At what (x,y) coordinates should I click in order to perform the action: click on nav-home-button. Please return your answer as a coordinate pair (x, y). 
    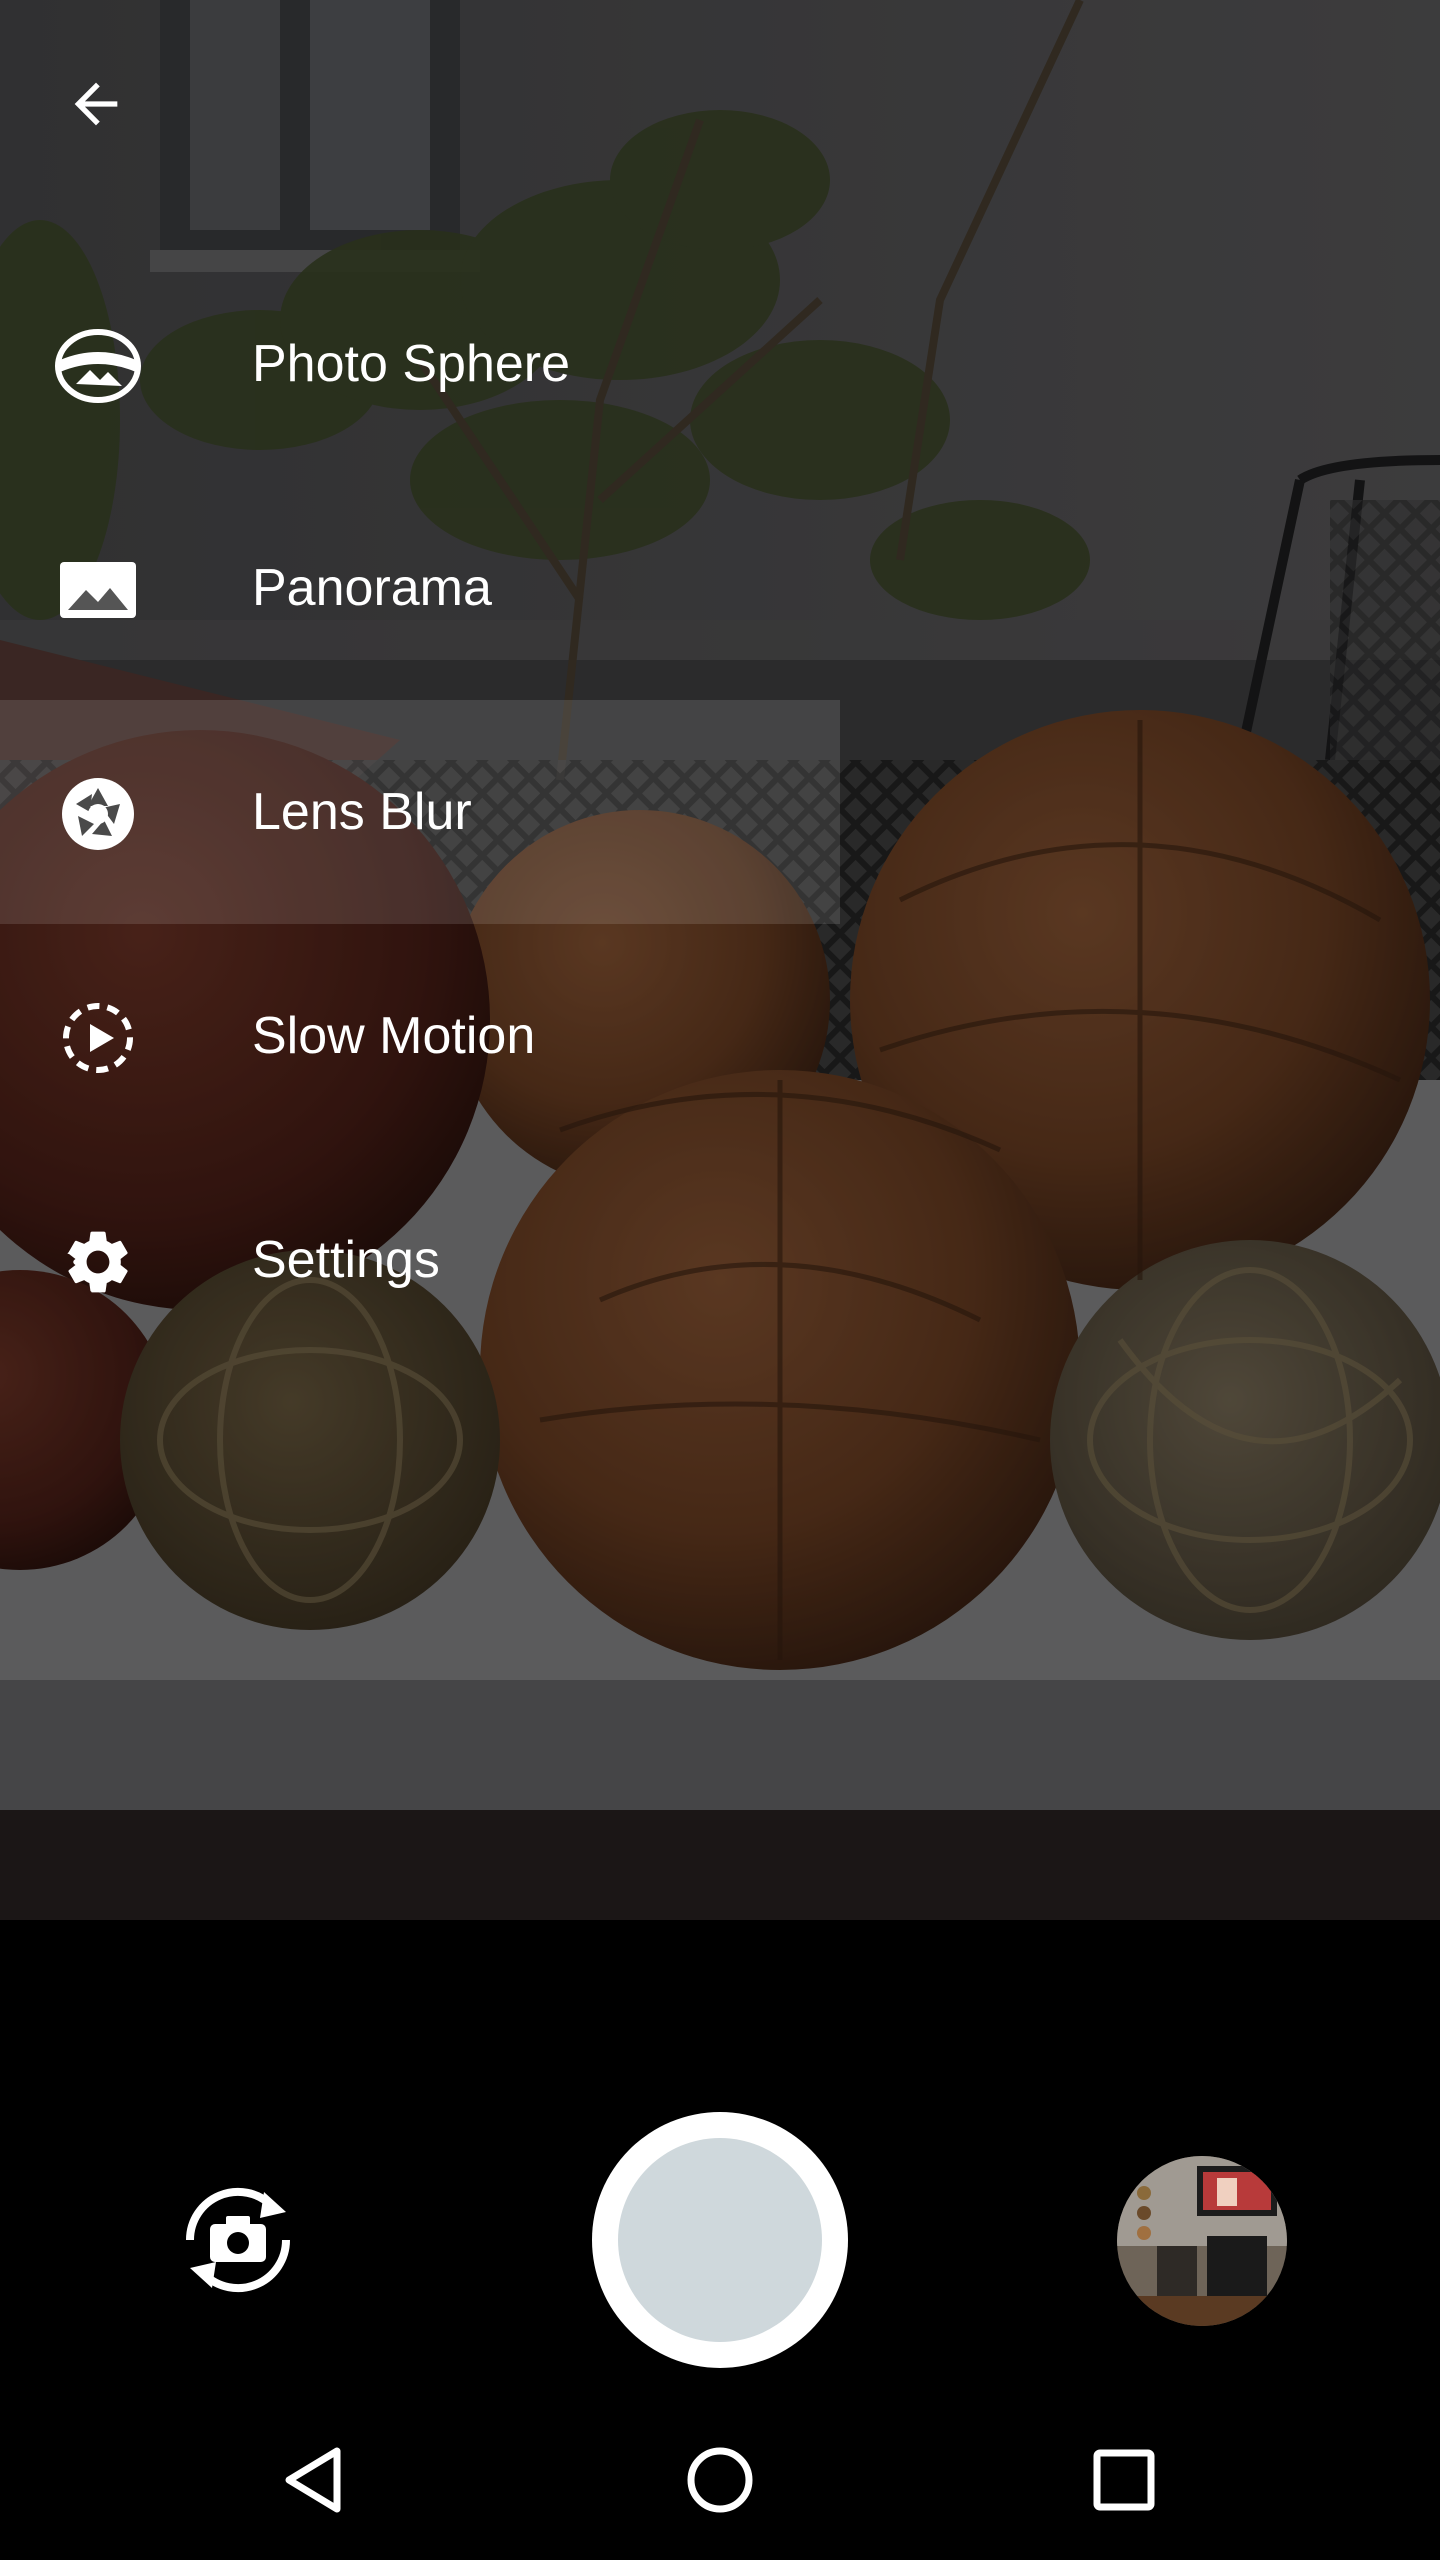
    Looking at the image, I should click on (720, 2480).